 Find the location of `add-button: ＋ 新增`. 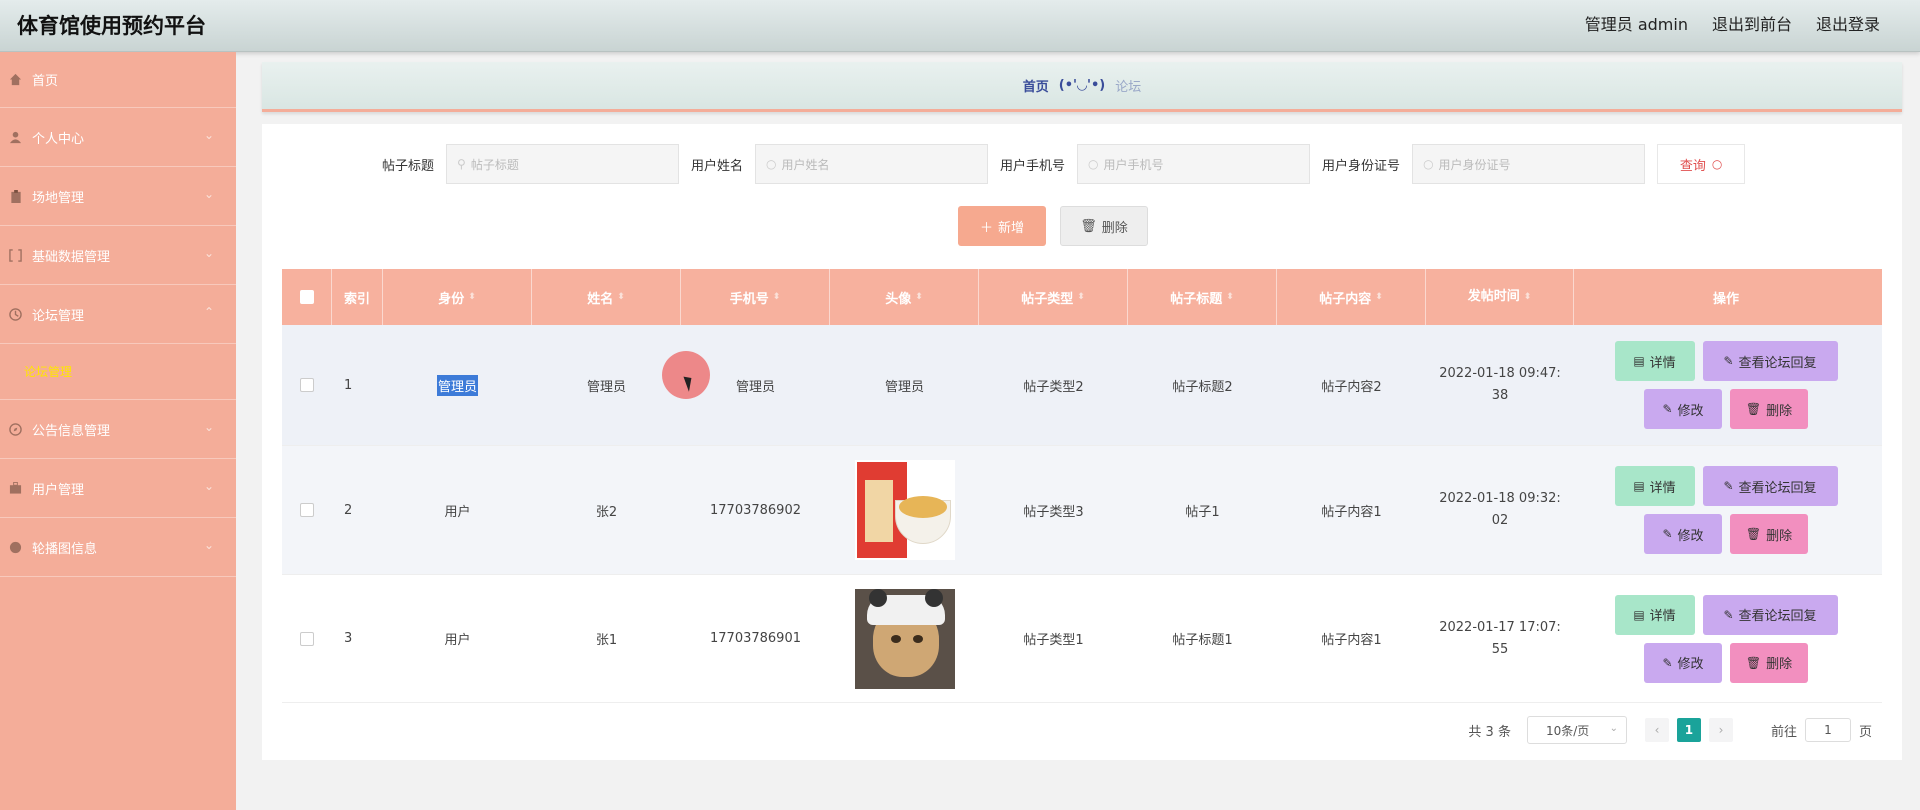

add-button: ＋ 新增 is located at coordinates (1002, 226).